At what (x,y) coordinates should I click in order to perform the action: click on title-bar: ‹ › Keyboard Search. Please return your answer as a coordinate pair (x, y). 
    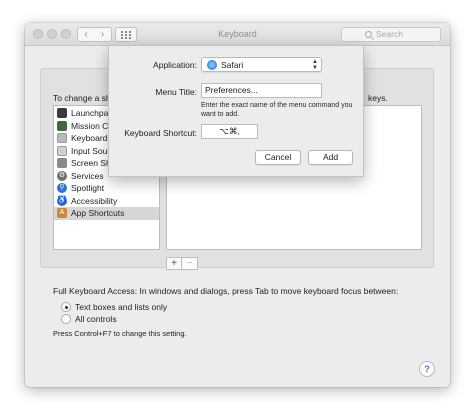
    Looking at the image, I should click on (237, 34).